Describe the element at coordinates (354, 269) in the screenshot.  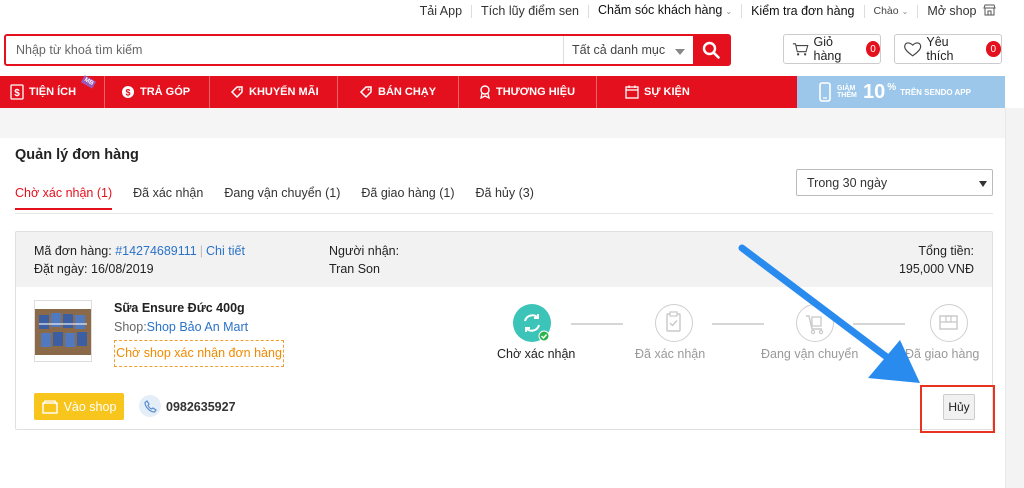
I see `recipient-name: Tran Son` at that location.